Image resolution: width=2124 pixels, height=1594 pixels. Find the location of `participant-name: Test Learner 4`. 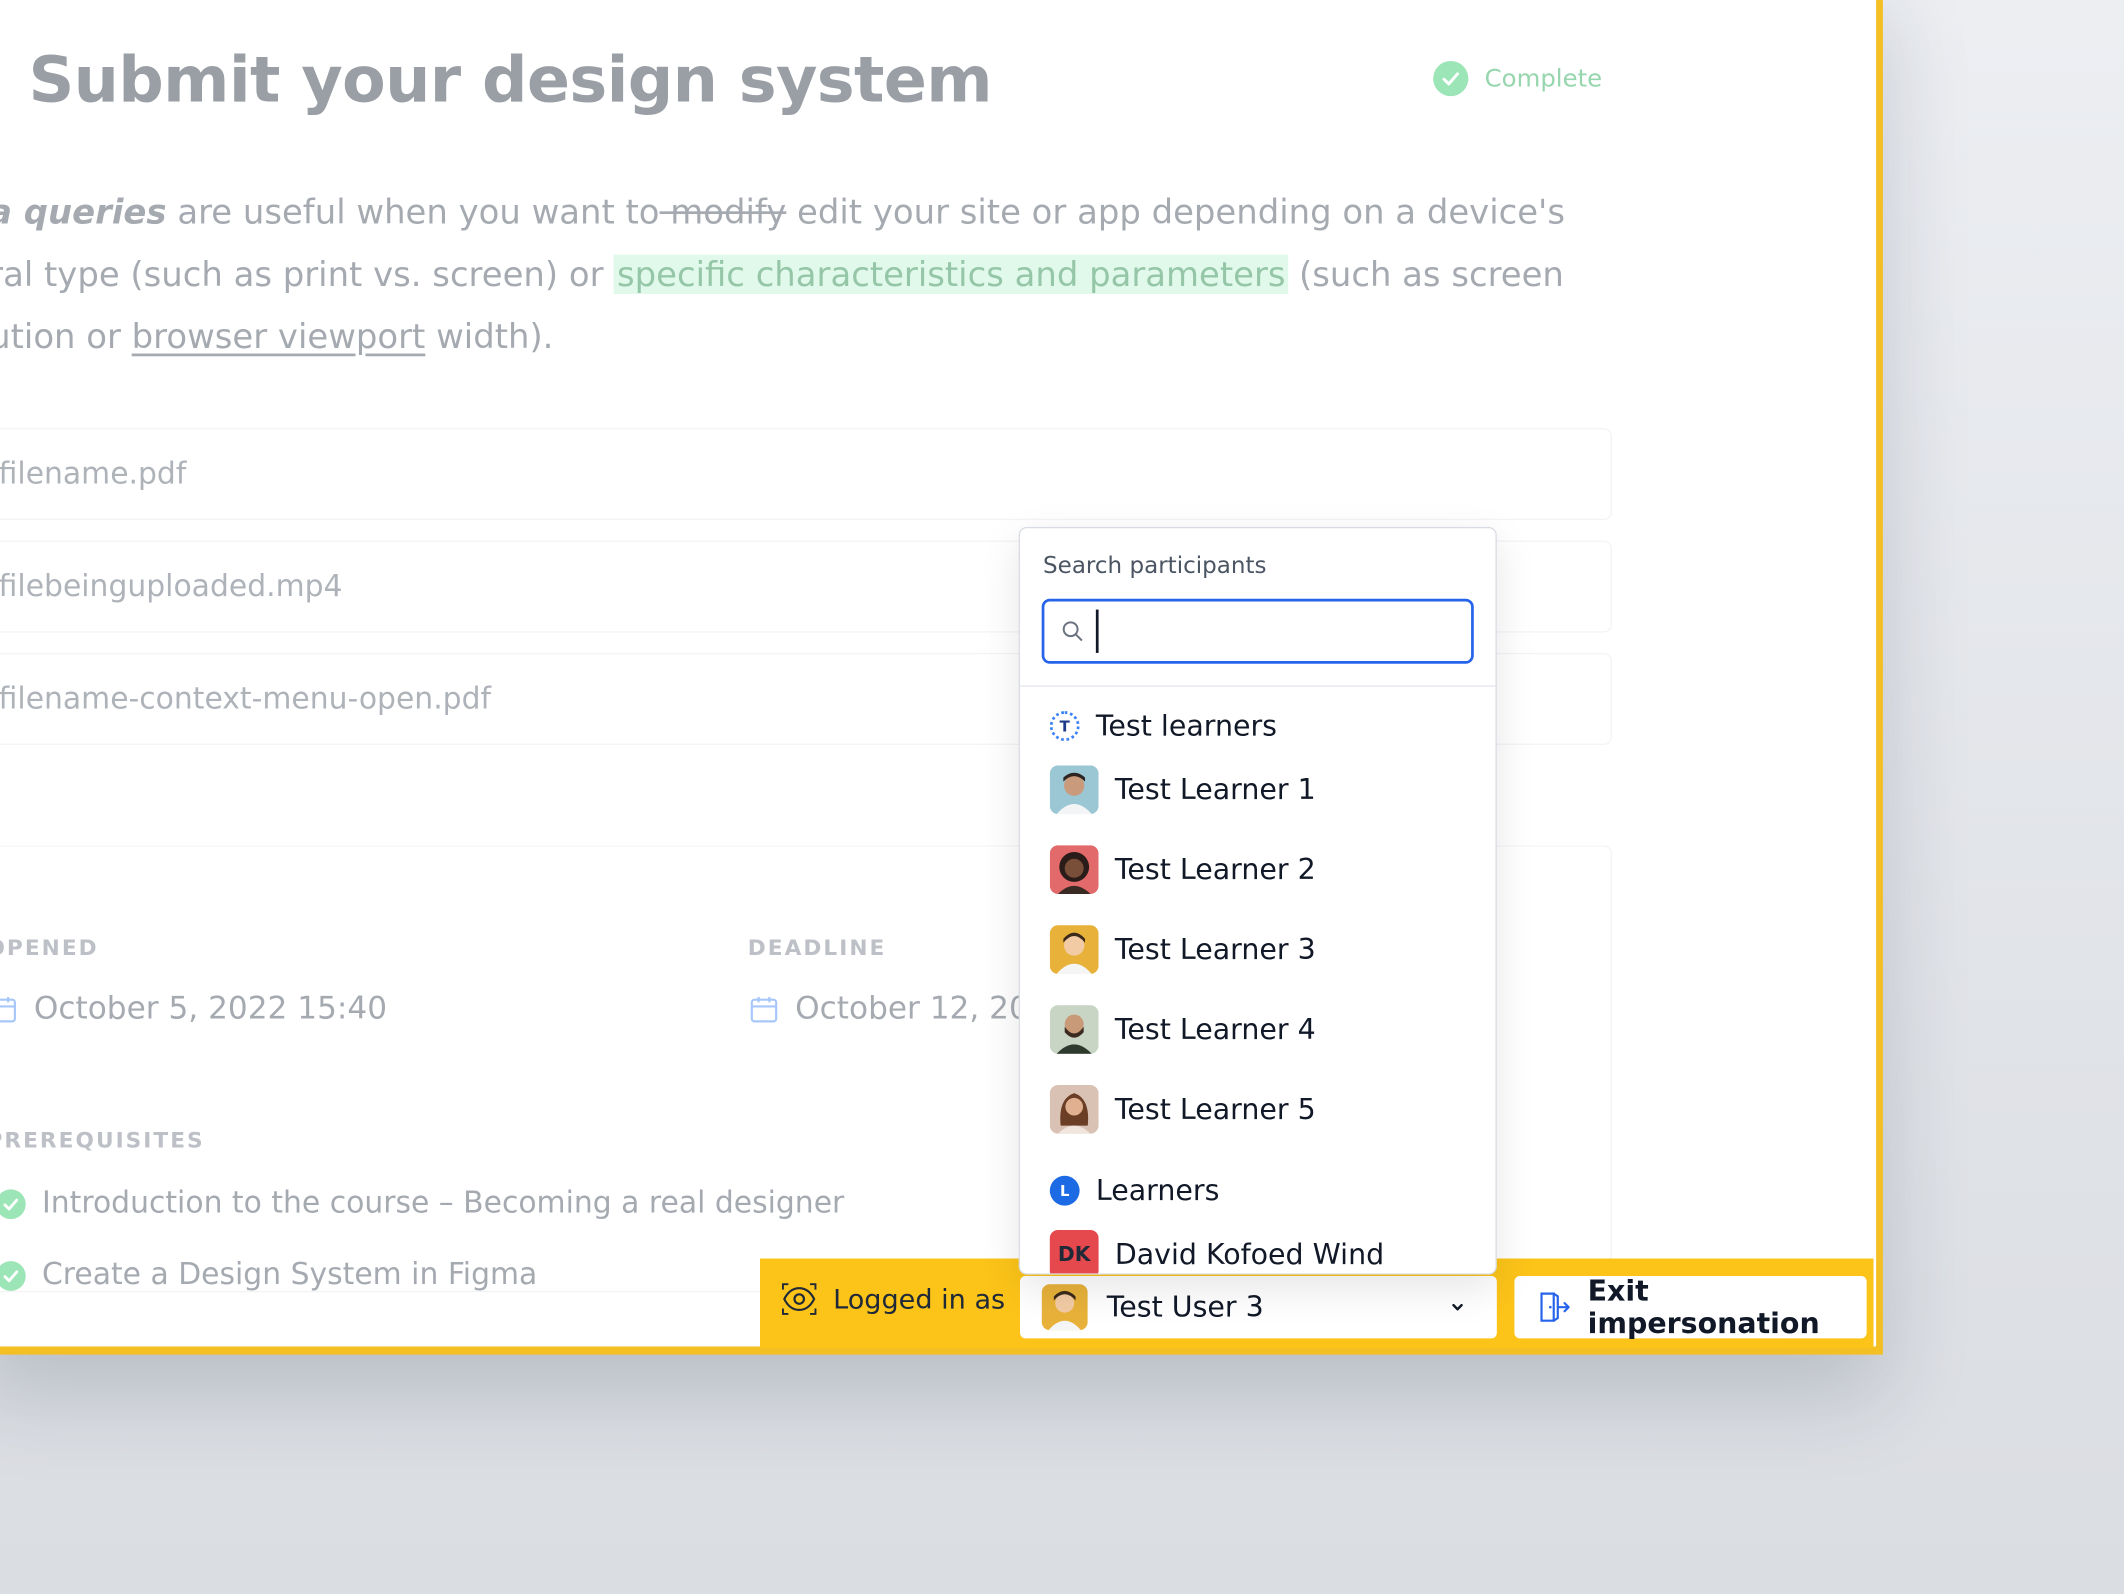

participant-name: Test Learner 4 is located at coordinates (1215, 1029).